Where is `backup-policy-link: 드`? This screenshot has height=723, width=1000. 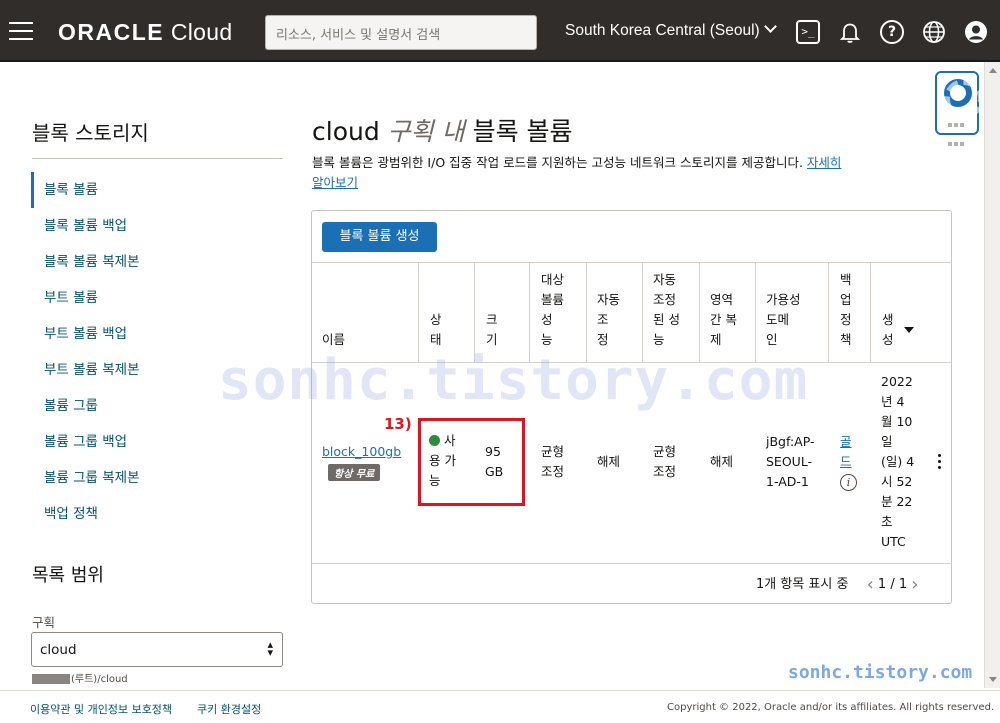 backup-policy-link: 드 is located at coordinates (848, 462).